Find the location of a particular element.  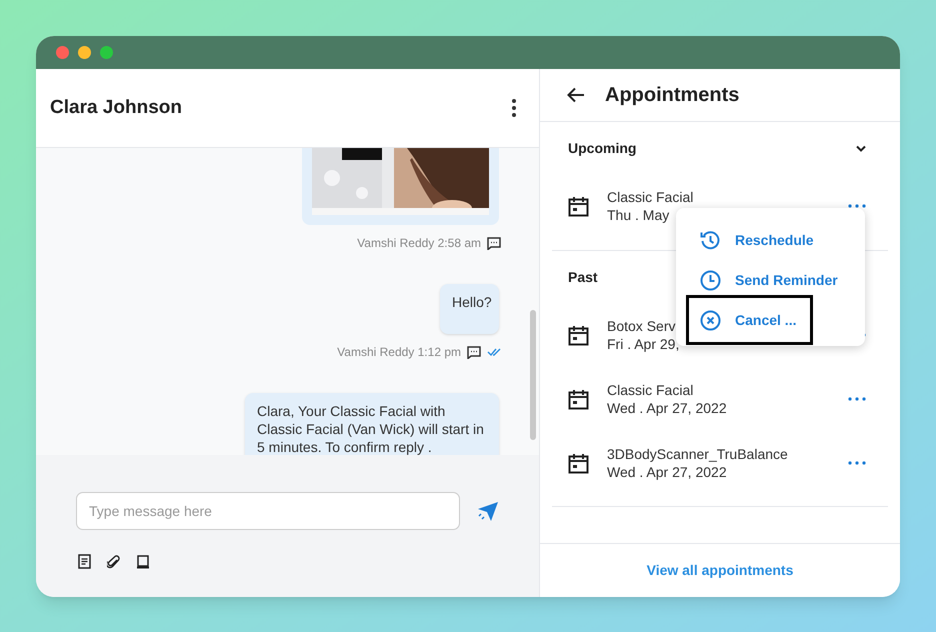

appointment-name: Botox Serv is located at coordinates (641, 326).